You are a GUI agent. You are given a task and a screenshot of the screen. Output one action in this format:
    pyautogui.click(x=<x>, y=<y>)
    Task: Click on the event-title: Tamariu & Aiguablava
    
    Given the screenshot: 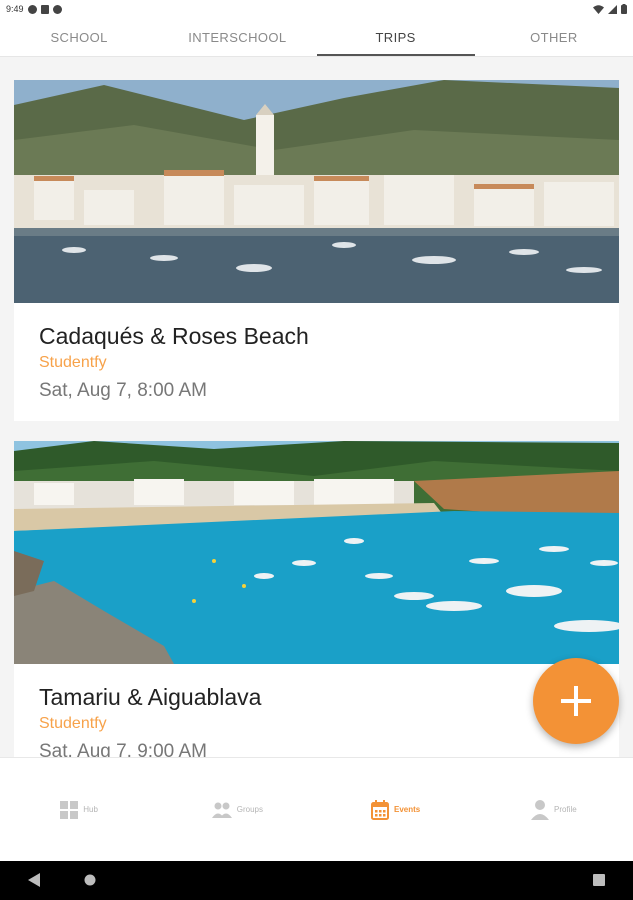 What is the action you would take?
    pyautogui.click(x=150, y=697)
    